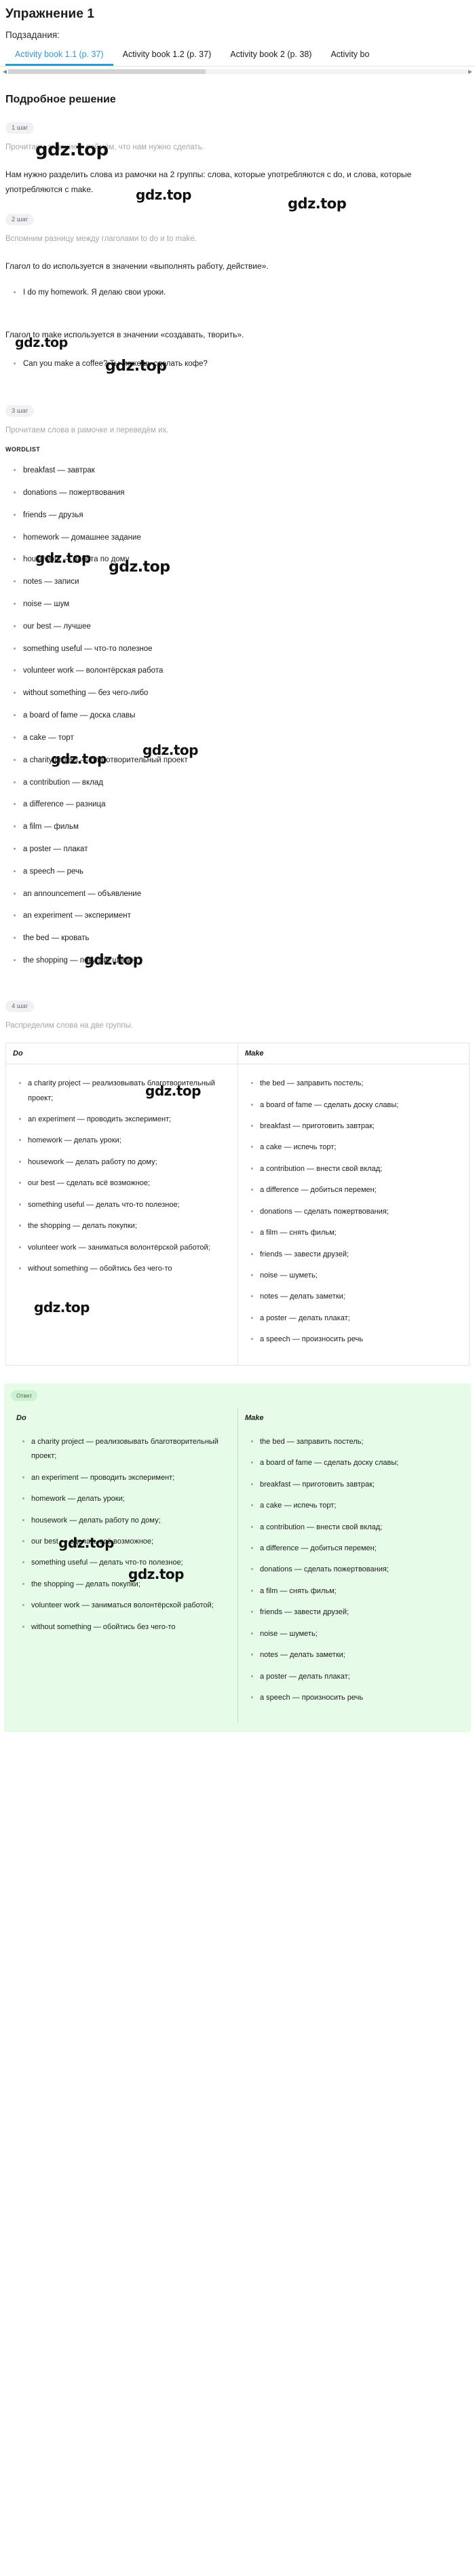 The height and width of the screenshot is (2576, 475). I want to click on step-badge-3: 3 шаг, so click(20, 411).